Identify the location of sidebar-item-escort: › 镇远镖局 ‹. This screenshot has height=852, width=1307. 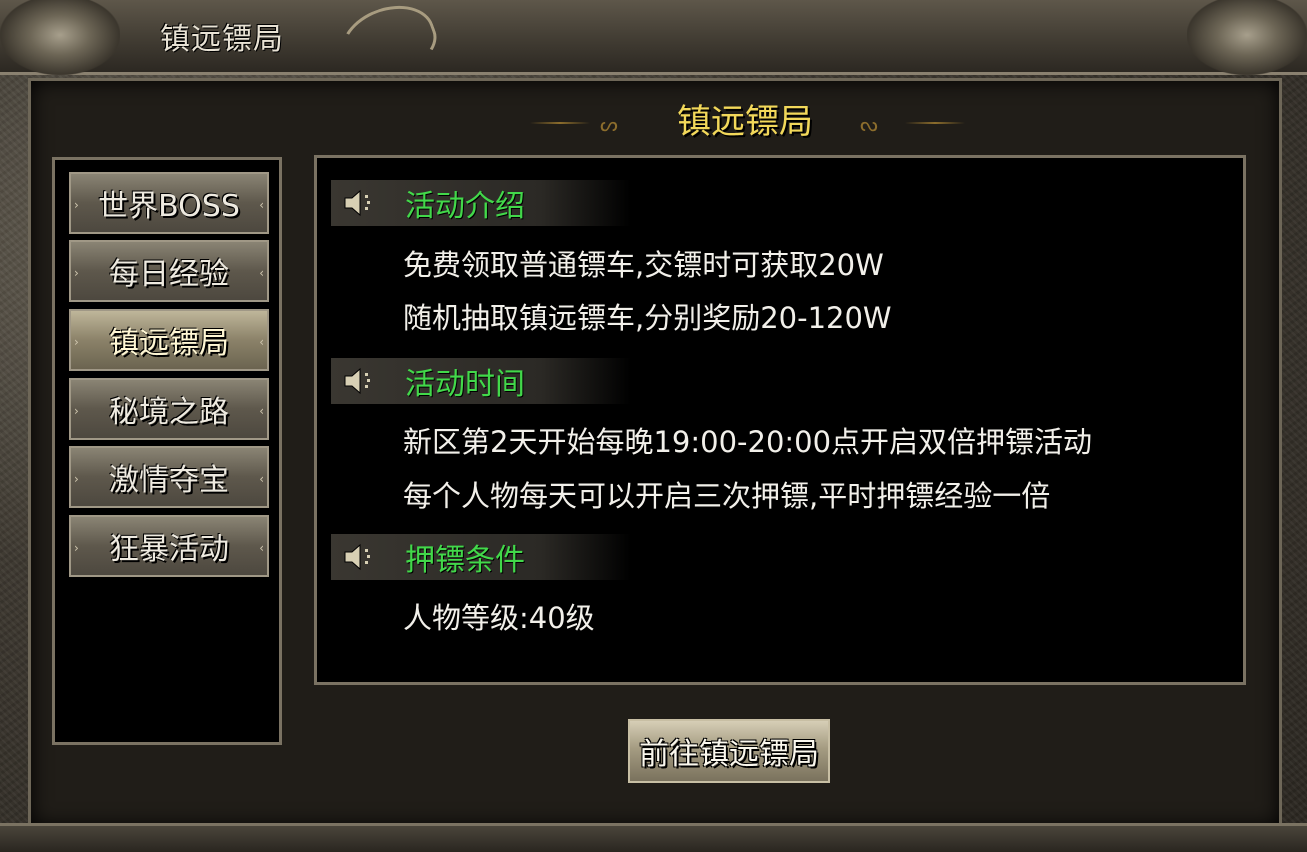
(169, 340).